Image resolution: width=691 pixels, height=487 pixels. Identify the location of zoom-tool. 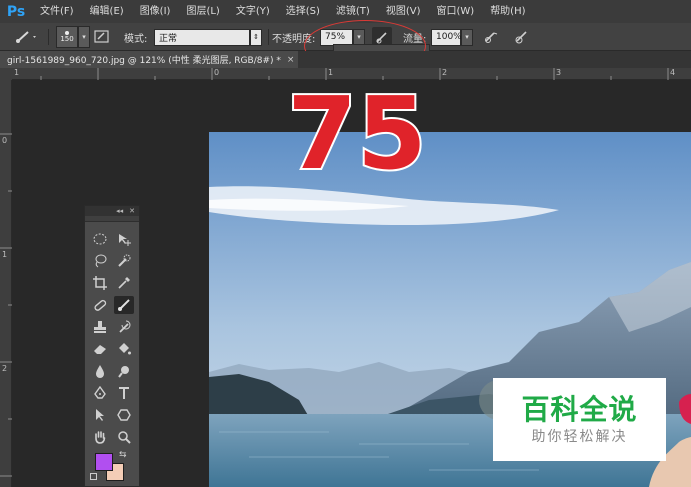
(124, 437).